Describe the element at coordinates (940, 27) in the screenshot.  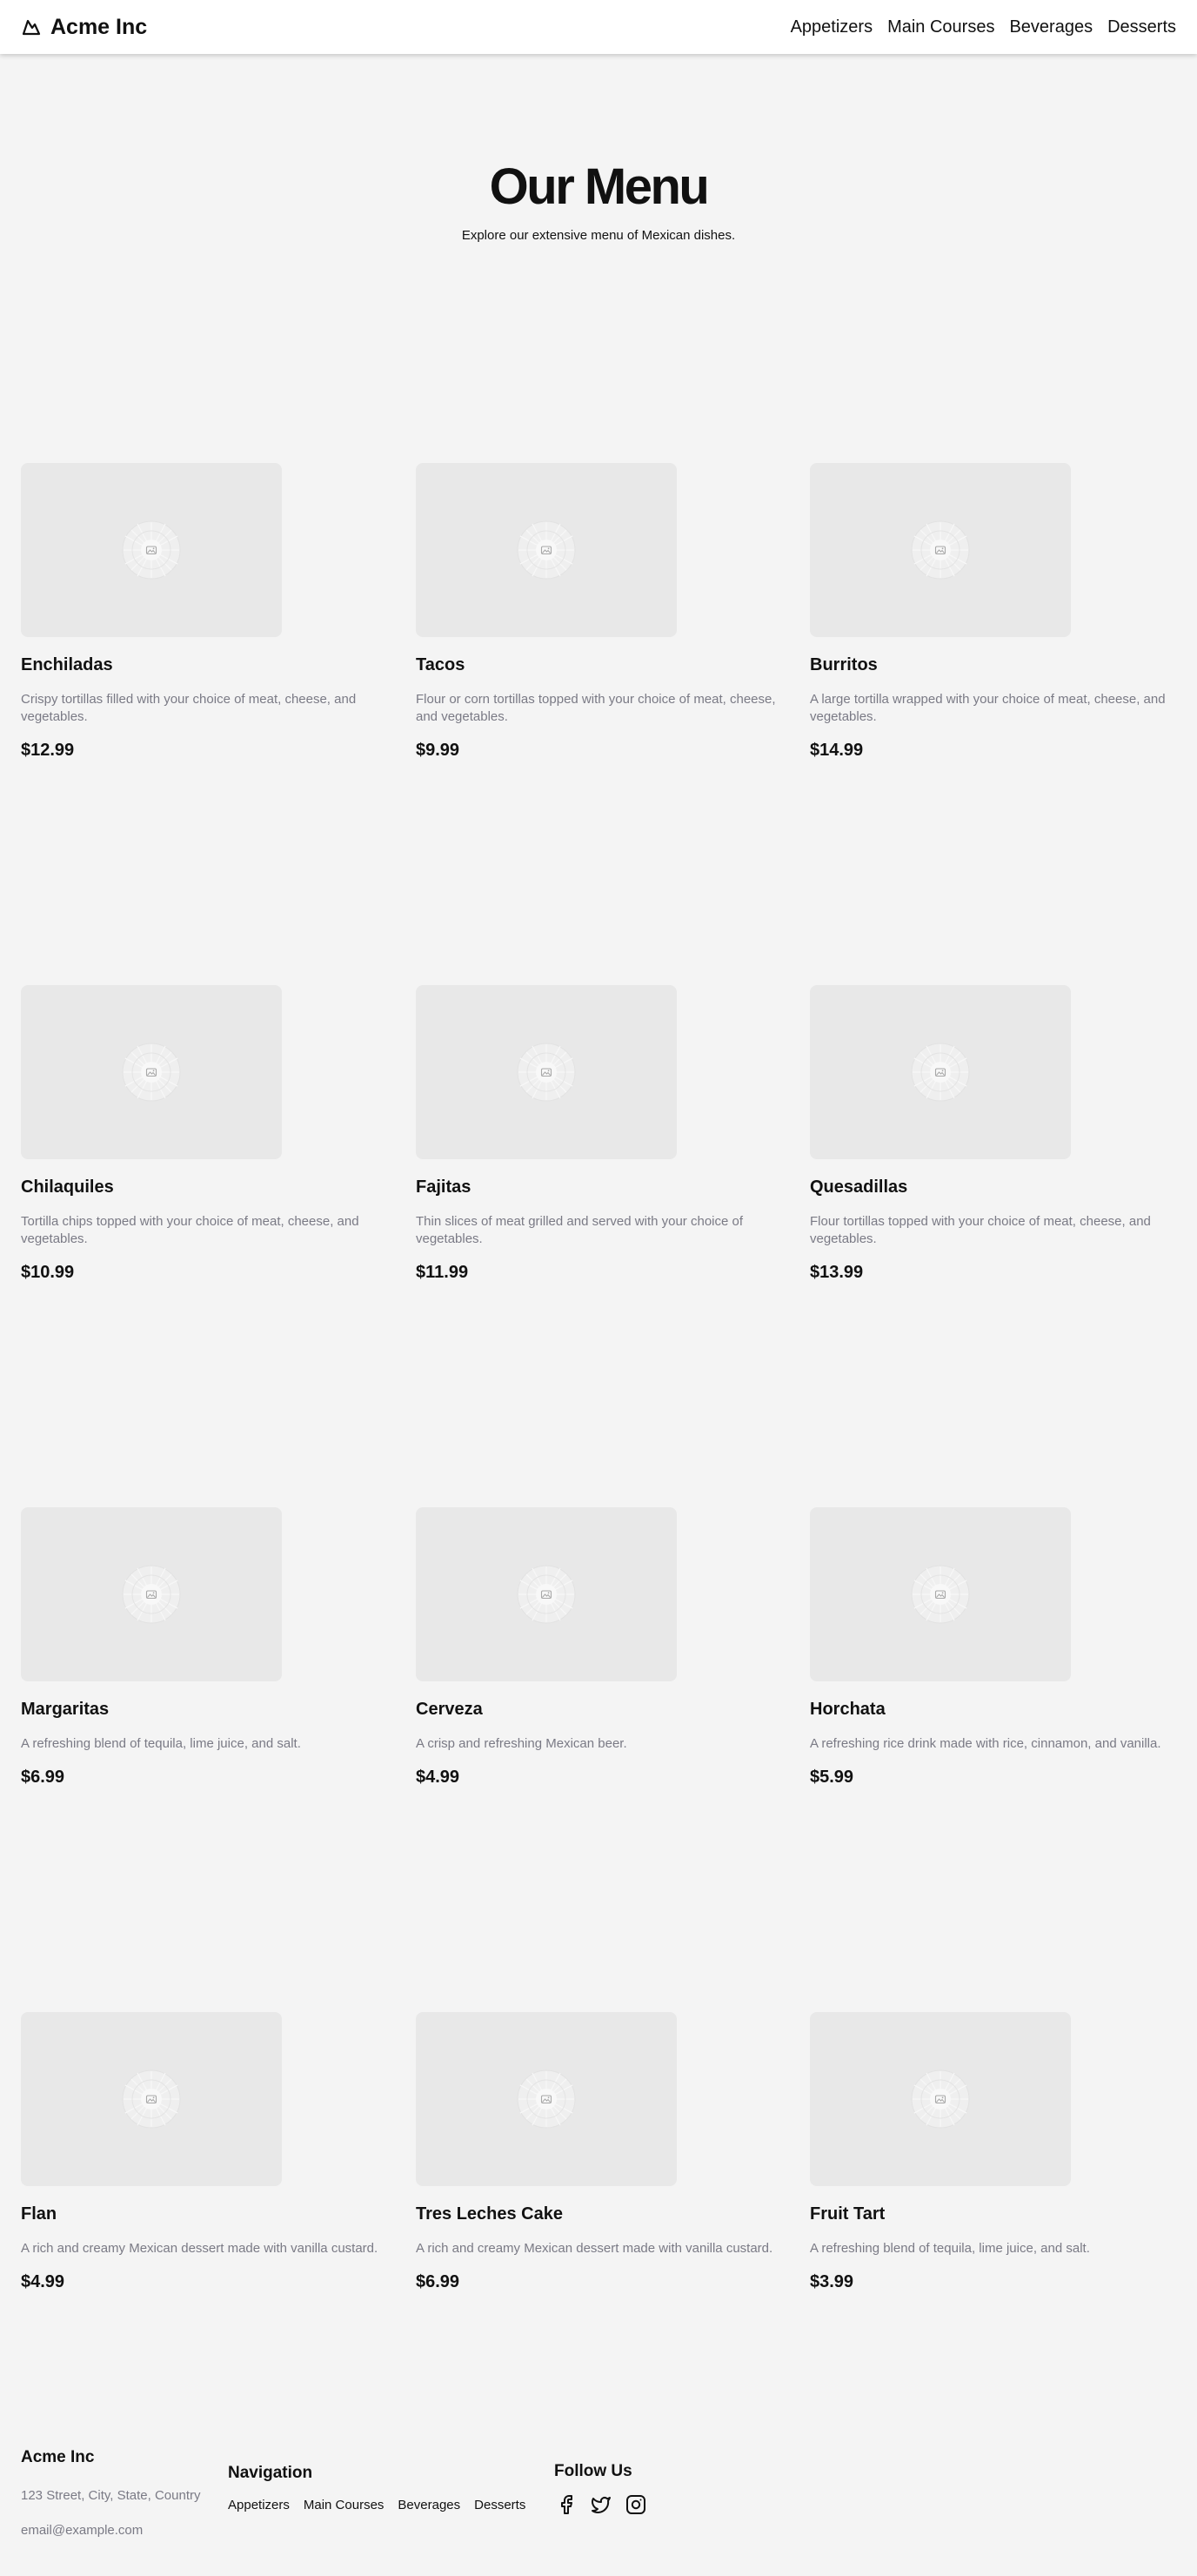
I see `nav-link-main-courses: Main Courses` at that location.